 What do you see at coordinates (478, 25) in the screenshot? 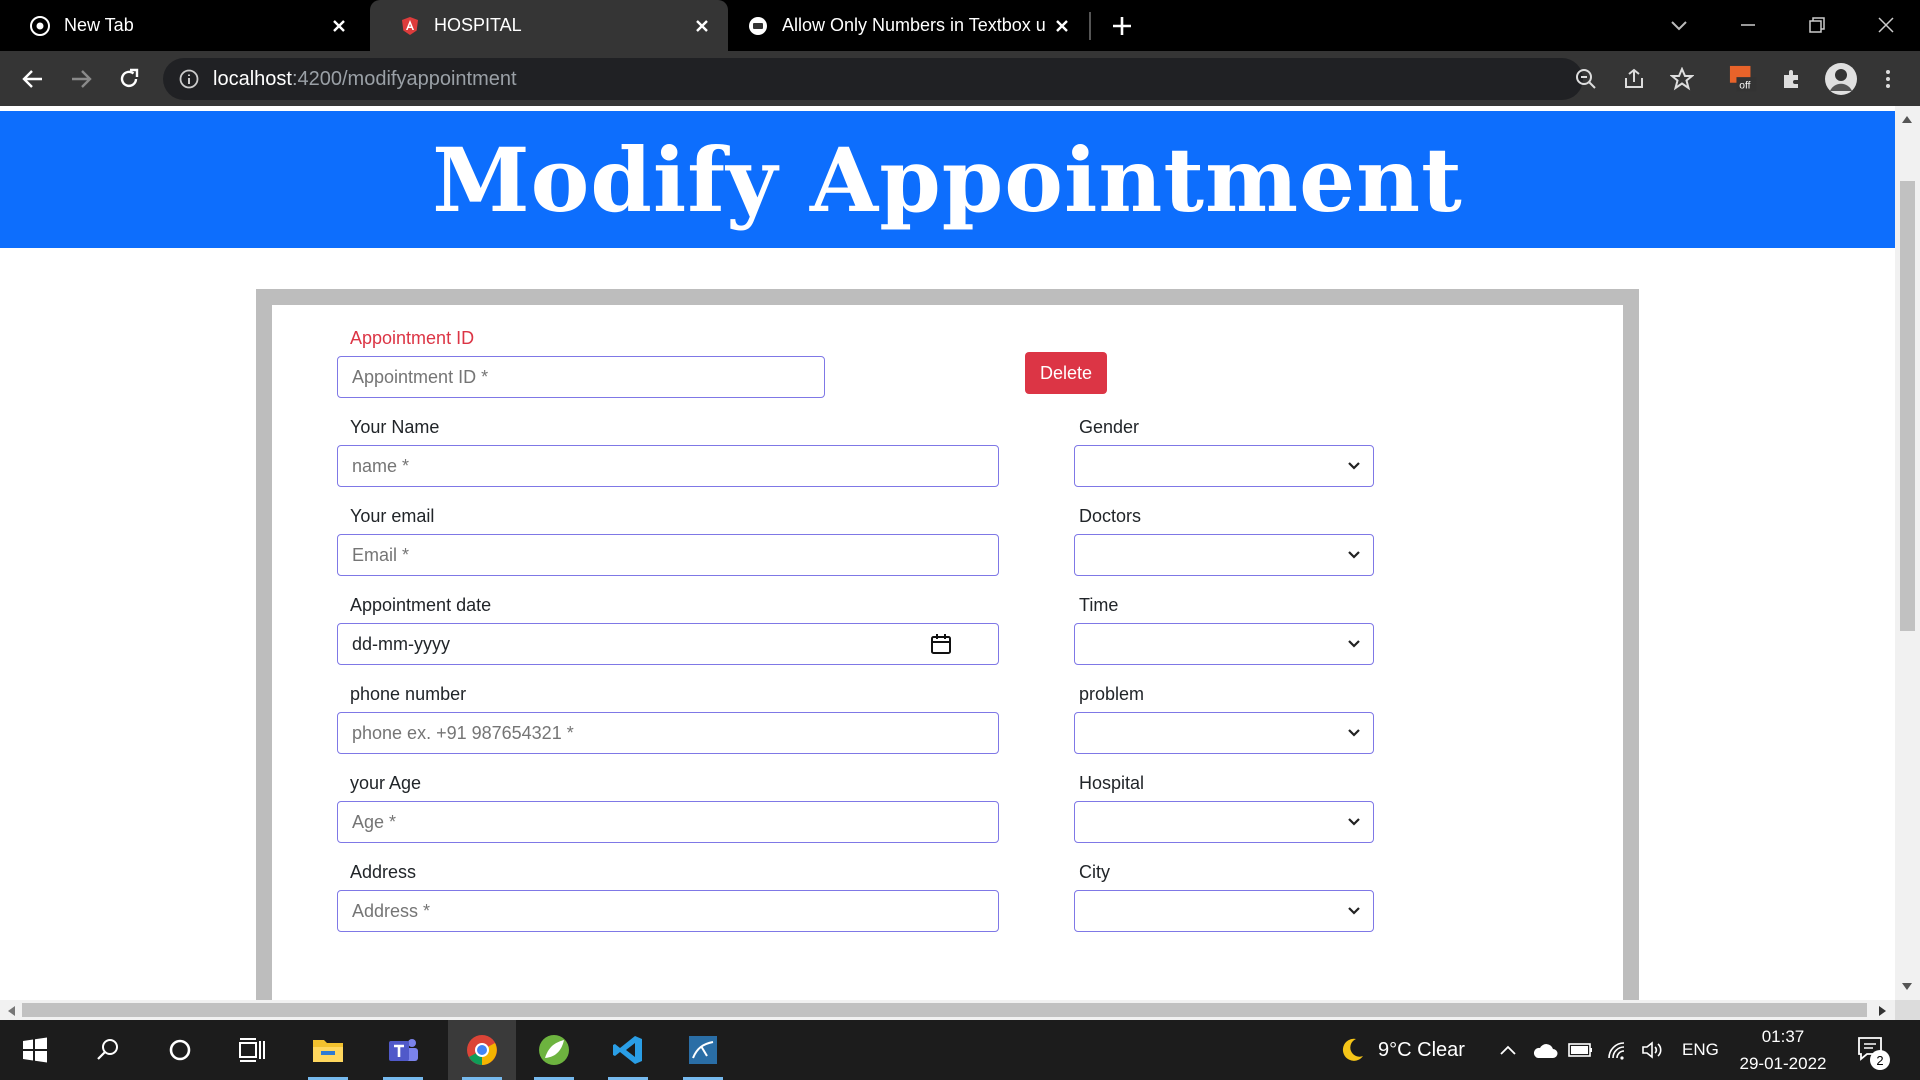
I see `tab-title: HOSPITAL` at bounding box center [478, 25].